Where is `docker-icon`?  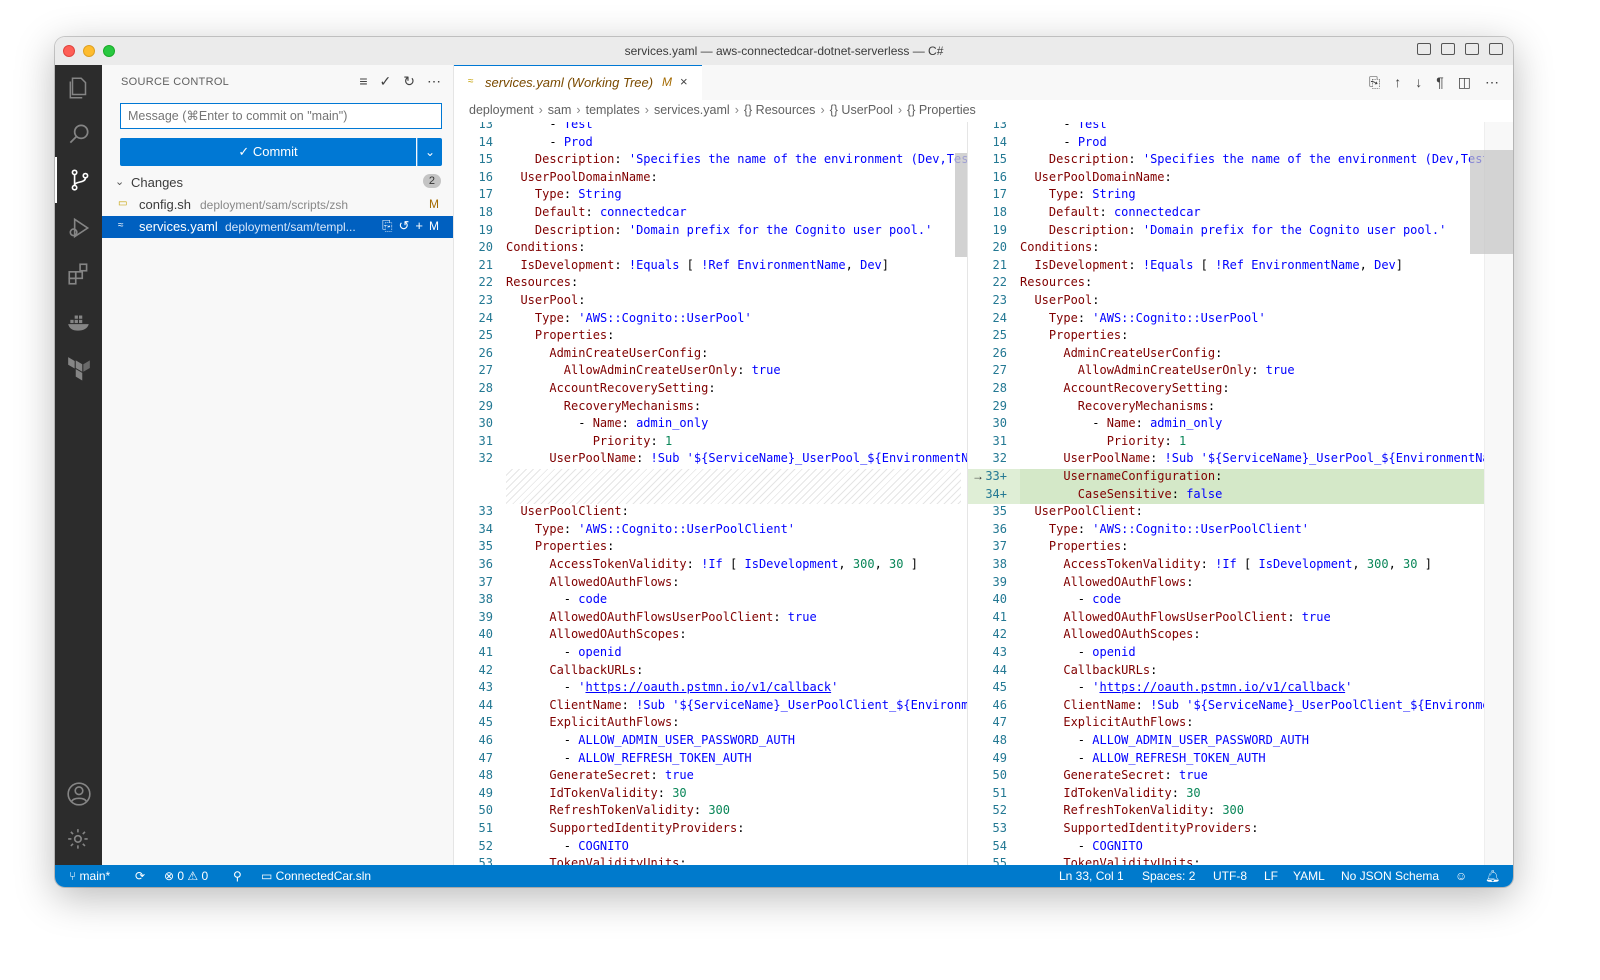 docker-icon is located at coordinates (78, 322).